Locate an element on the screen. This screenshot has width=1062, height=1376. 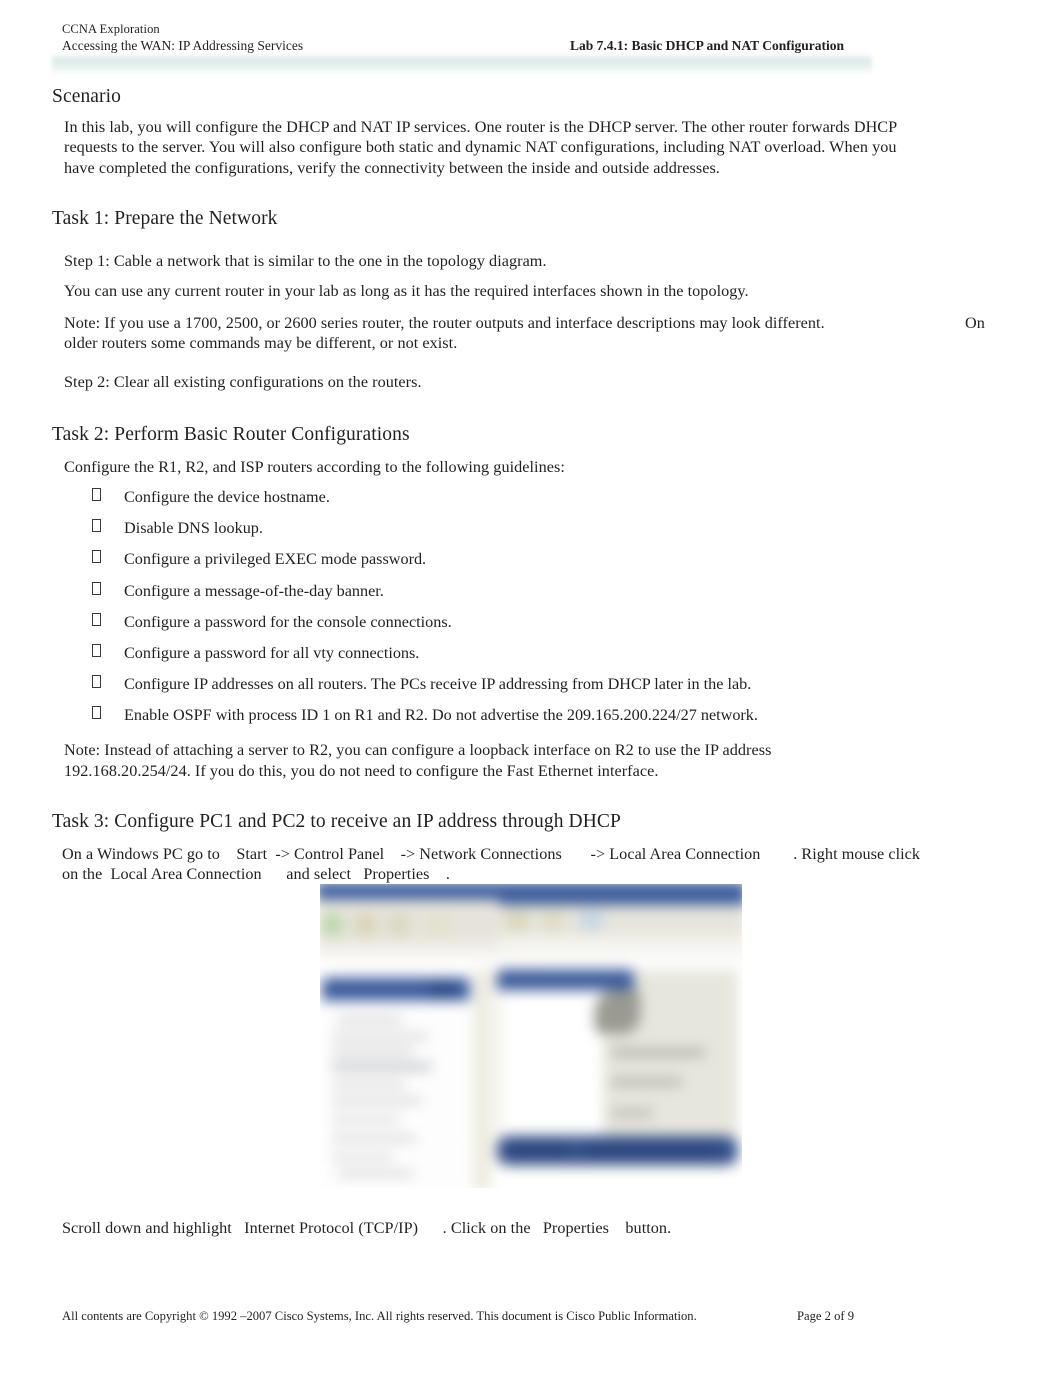
window-divider is located at coordinates (482, 1078).